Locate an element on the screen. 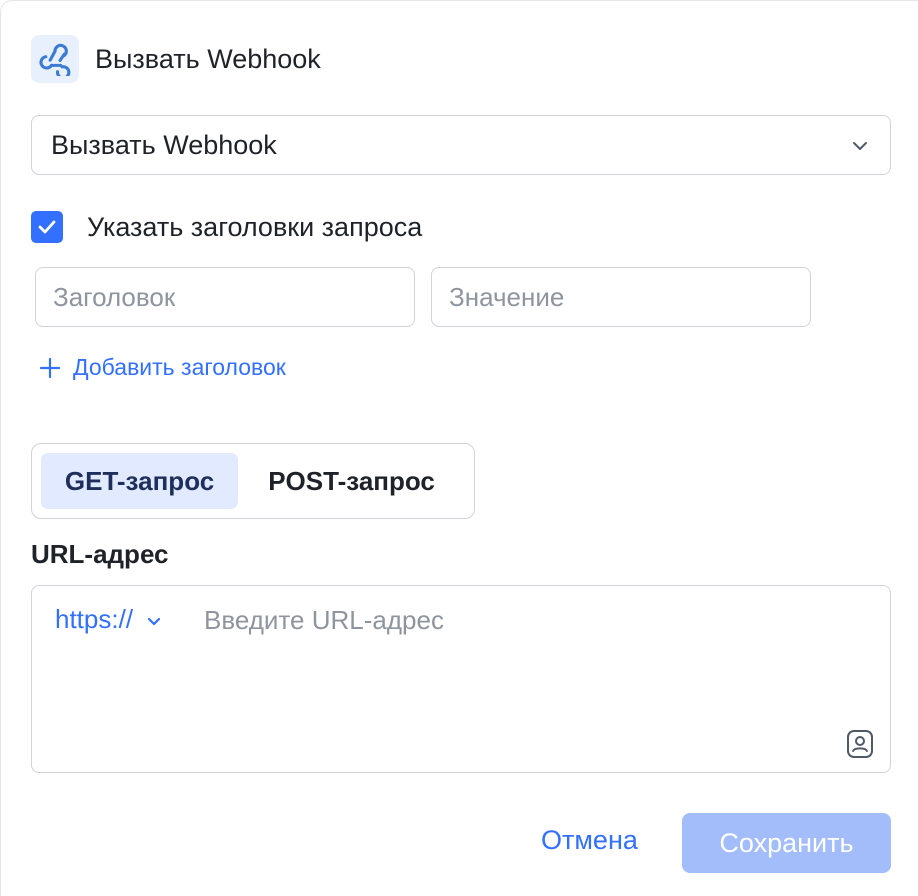 The image size is (918, 896). add-header-label: Добавить заголовок is located at coordinates (179, 367).